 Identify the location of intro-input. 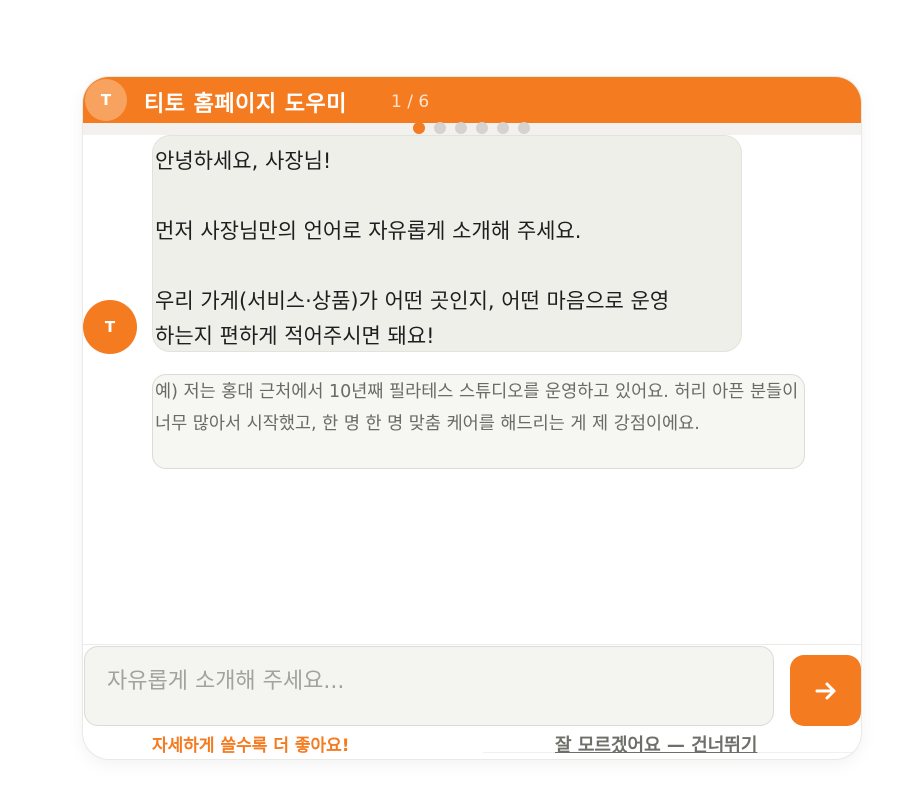
(429, 686).